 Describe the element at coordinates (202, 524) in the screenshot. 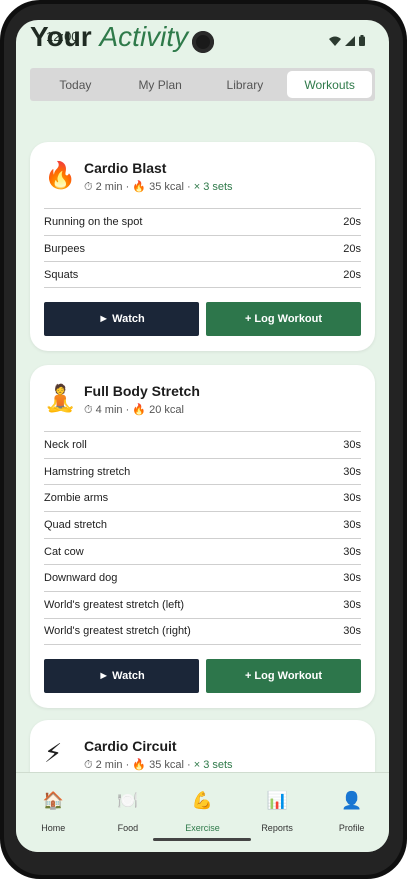

I see `exercise-row: Quad stretch 30s` at that location.